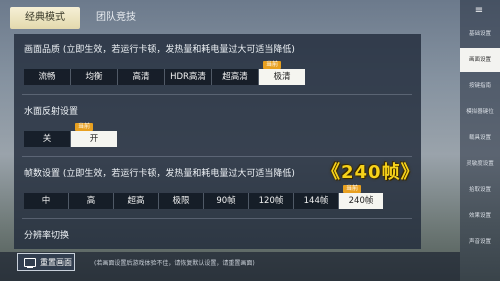 The width and height of the screenshot is (500, 281). I want to click on fps-option-144: 144帧, so click(316, 201).